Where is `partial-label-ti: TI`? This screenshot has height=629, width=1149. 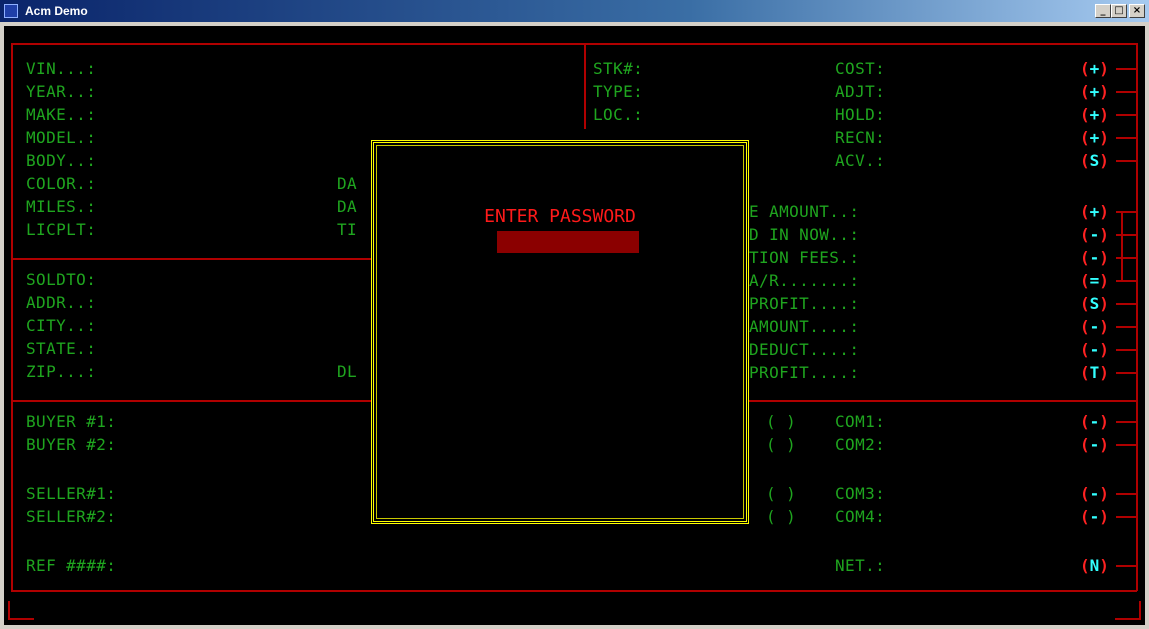 partial-label-ti: TI is located at coordinates (347, 229).